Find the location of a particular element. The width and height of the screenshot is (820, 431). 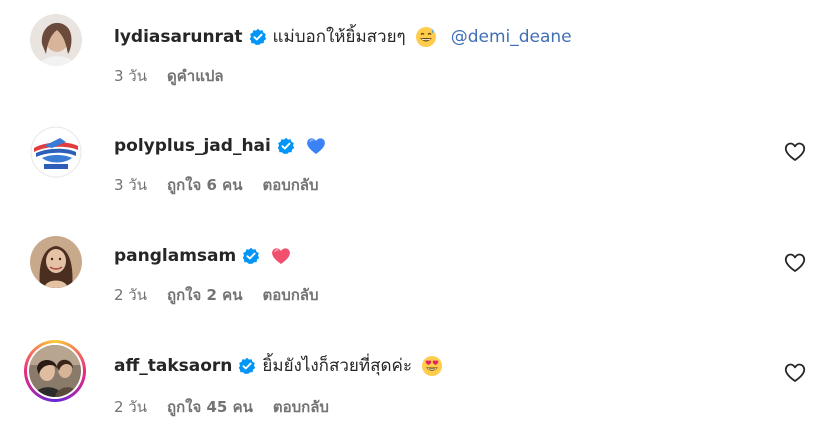

story-ring is located at coordinates (55, 371).